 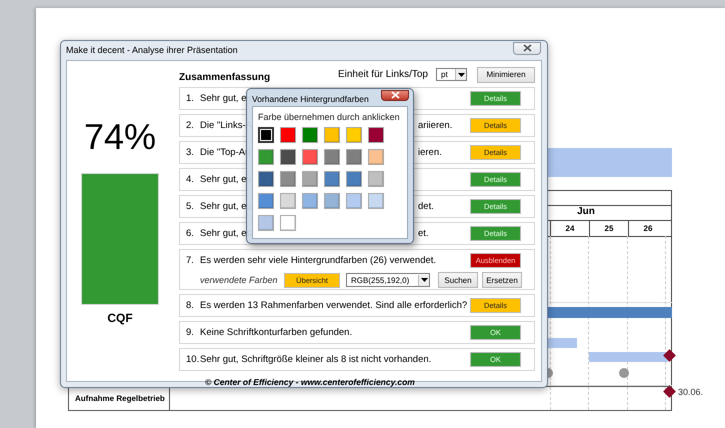 What do you see at coordinates (506, 74) in the screenshot?
I see `minimize-button: Minimieren` at bounding box center [506, 74].